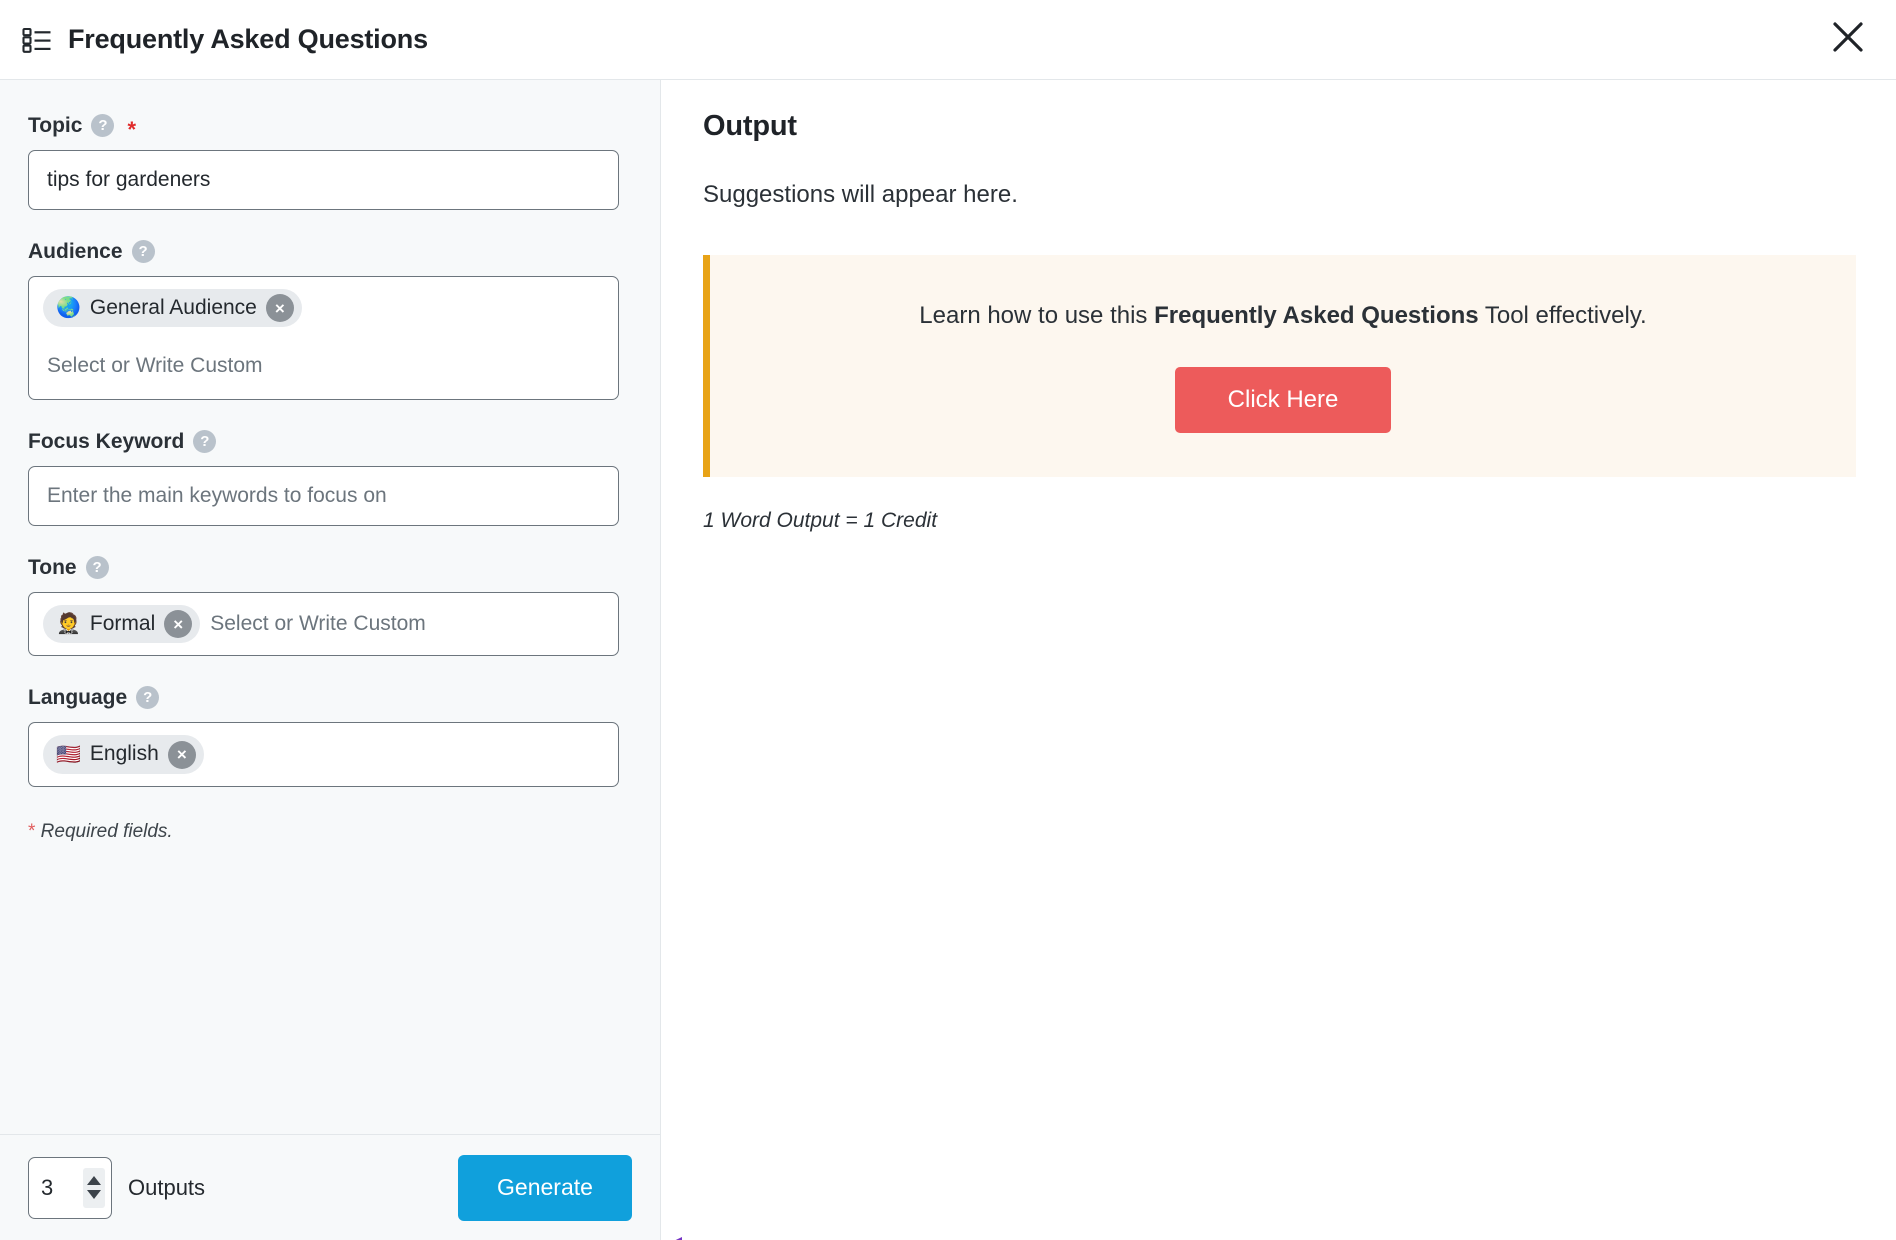 This screenshot has height=1240, width=1896. Describe the element at coordinates (106, 441) in the screenshot. I see `field-label-focus-keyword-text: Focus Keyword` at that location.